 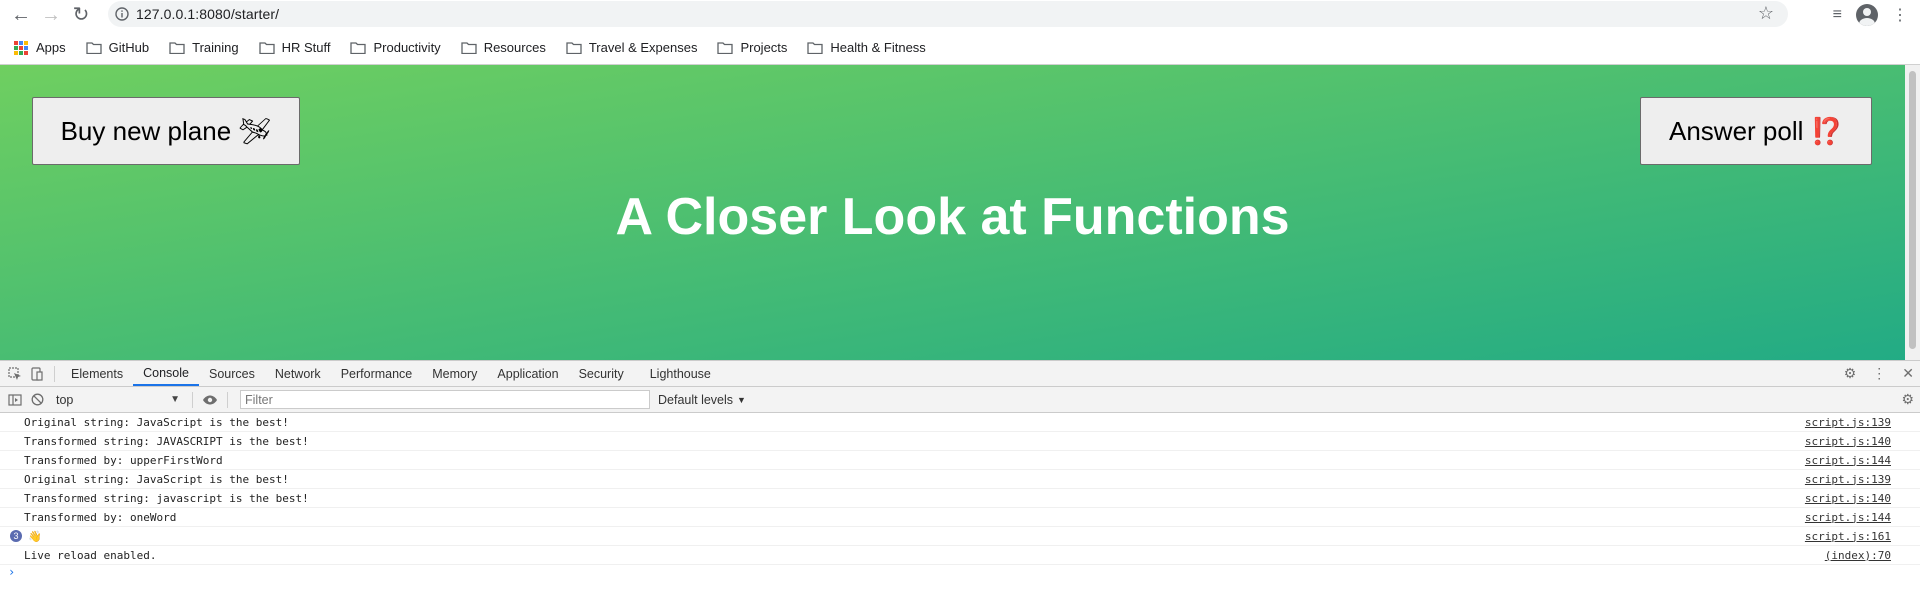 What do you see at coordinates (21, 47) in the screenshot?
I see `apps-grid-icon` at bounding box center [21, 47].